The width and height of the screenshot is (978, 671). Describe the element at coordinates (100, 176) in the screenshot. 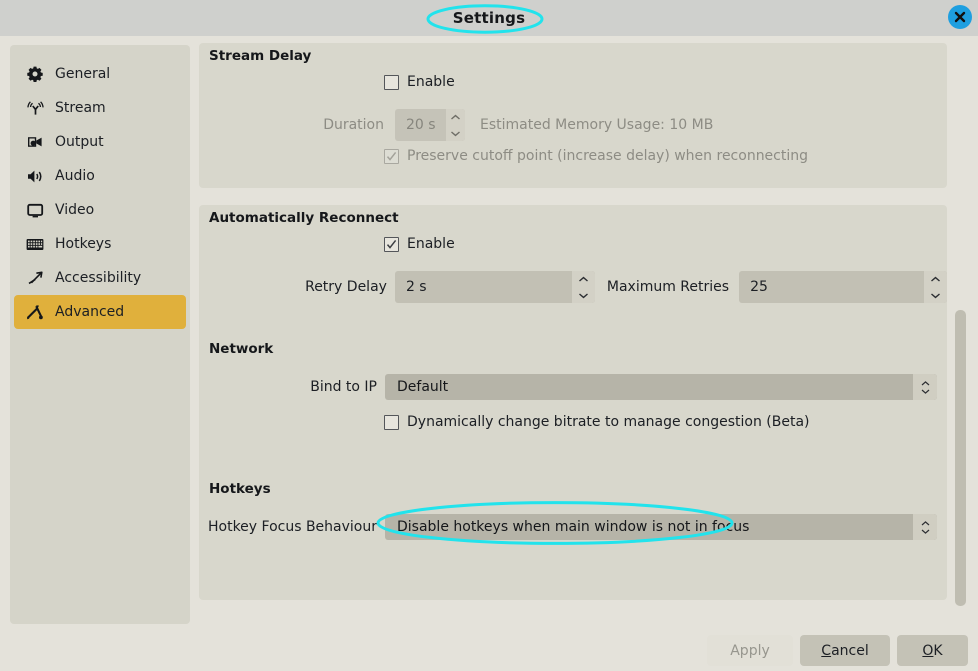

I see `sidebar-item-audio: Audio` at that location.